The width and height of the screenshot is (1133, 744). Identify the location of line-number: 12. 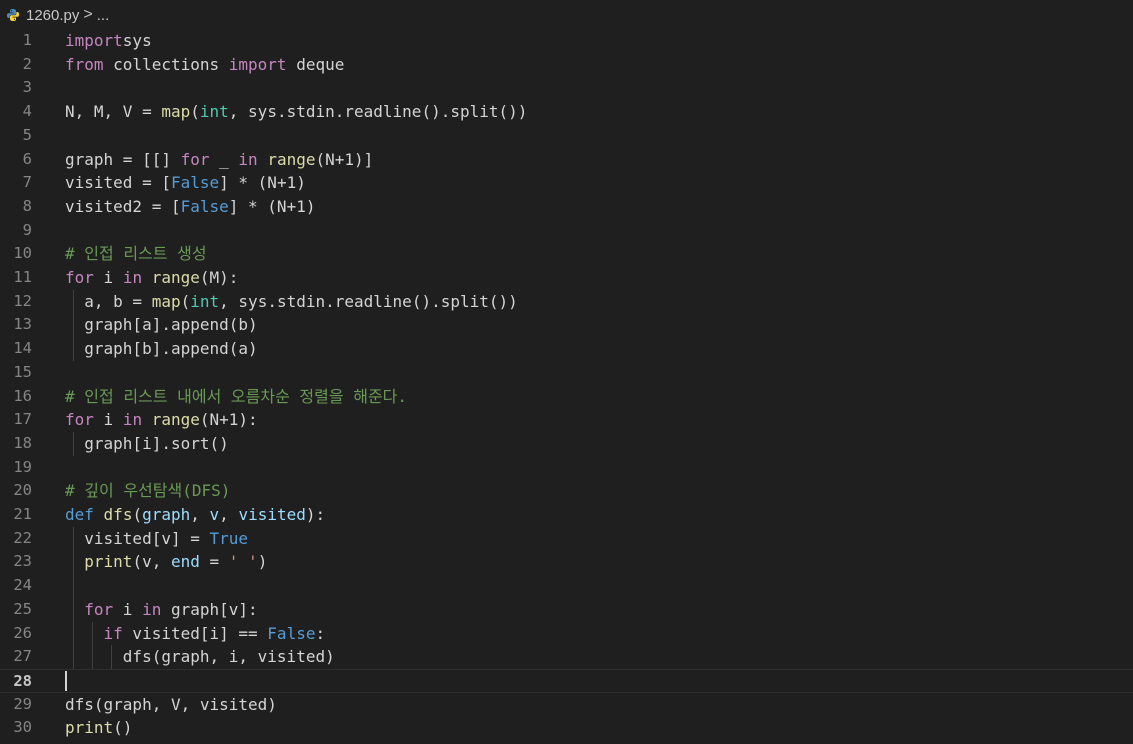
(22, 300).